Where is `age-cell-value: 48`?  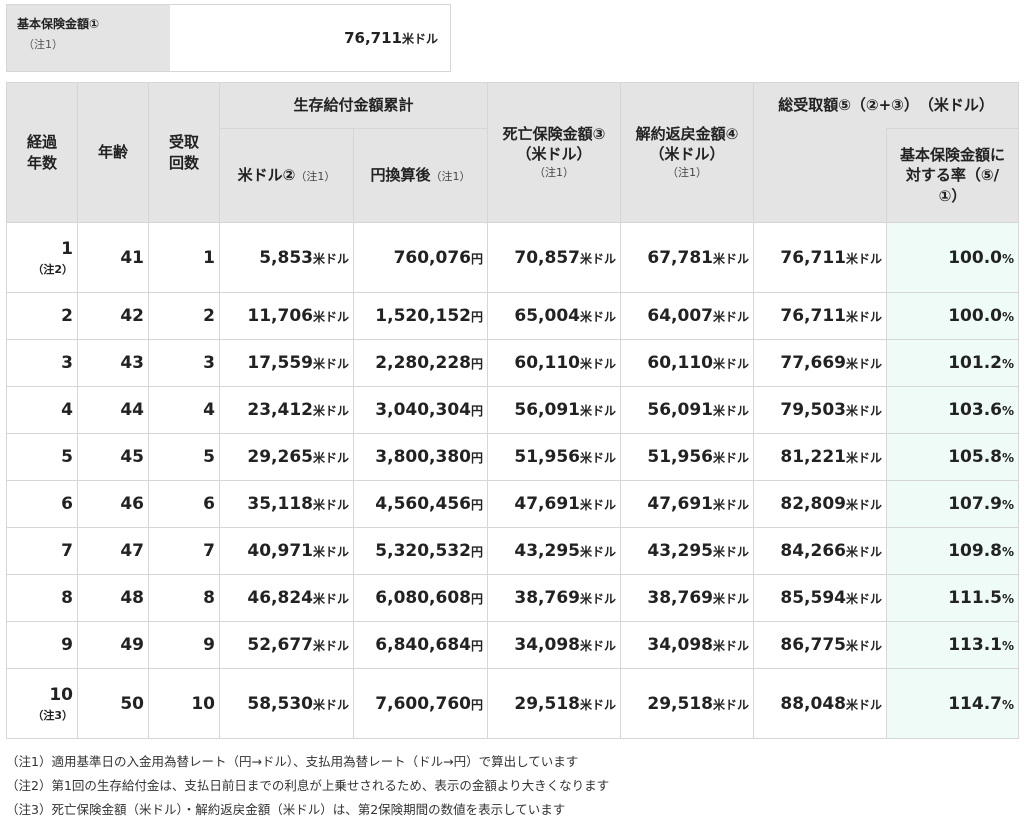 age-cell-value: 48 is located at coordinates (132, 598).